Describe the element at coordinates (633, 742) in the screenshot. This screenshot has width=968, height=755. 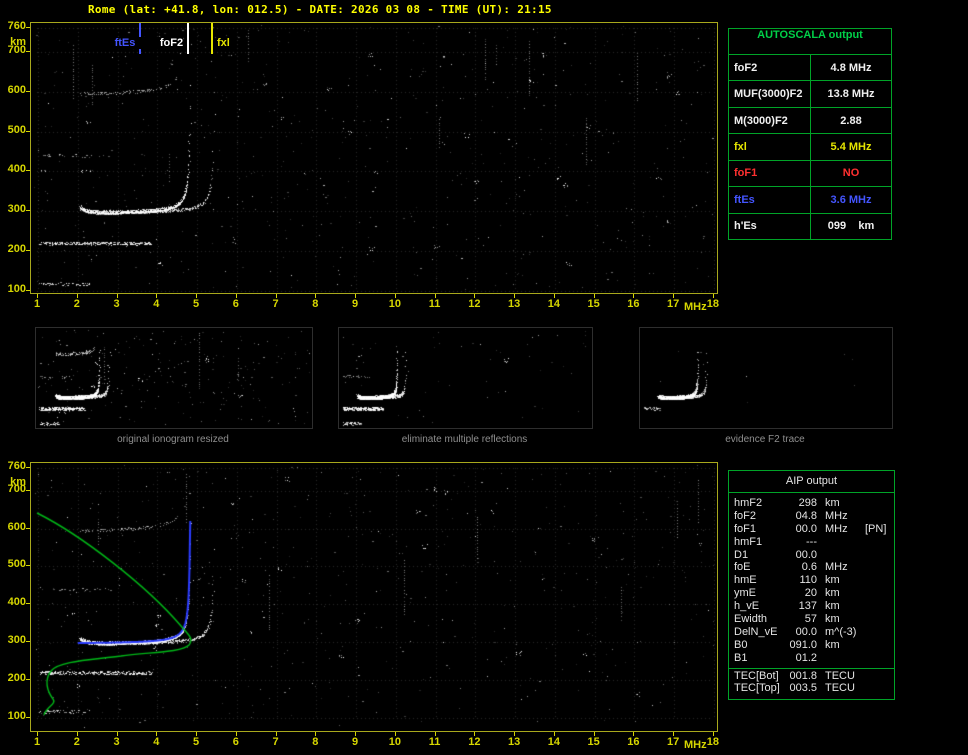
I see `x-tick-label: 16` at that location.